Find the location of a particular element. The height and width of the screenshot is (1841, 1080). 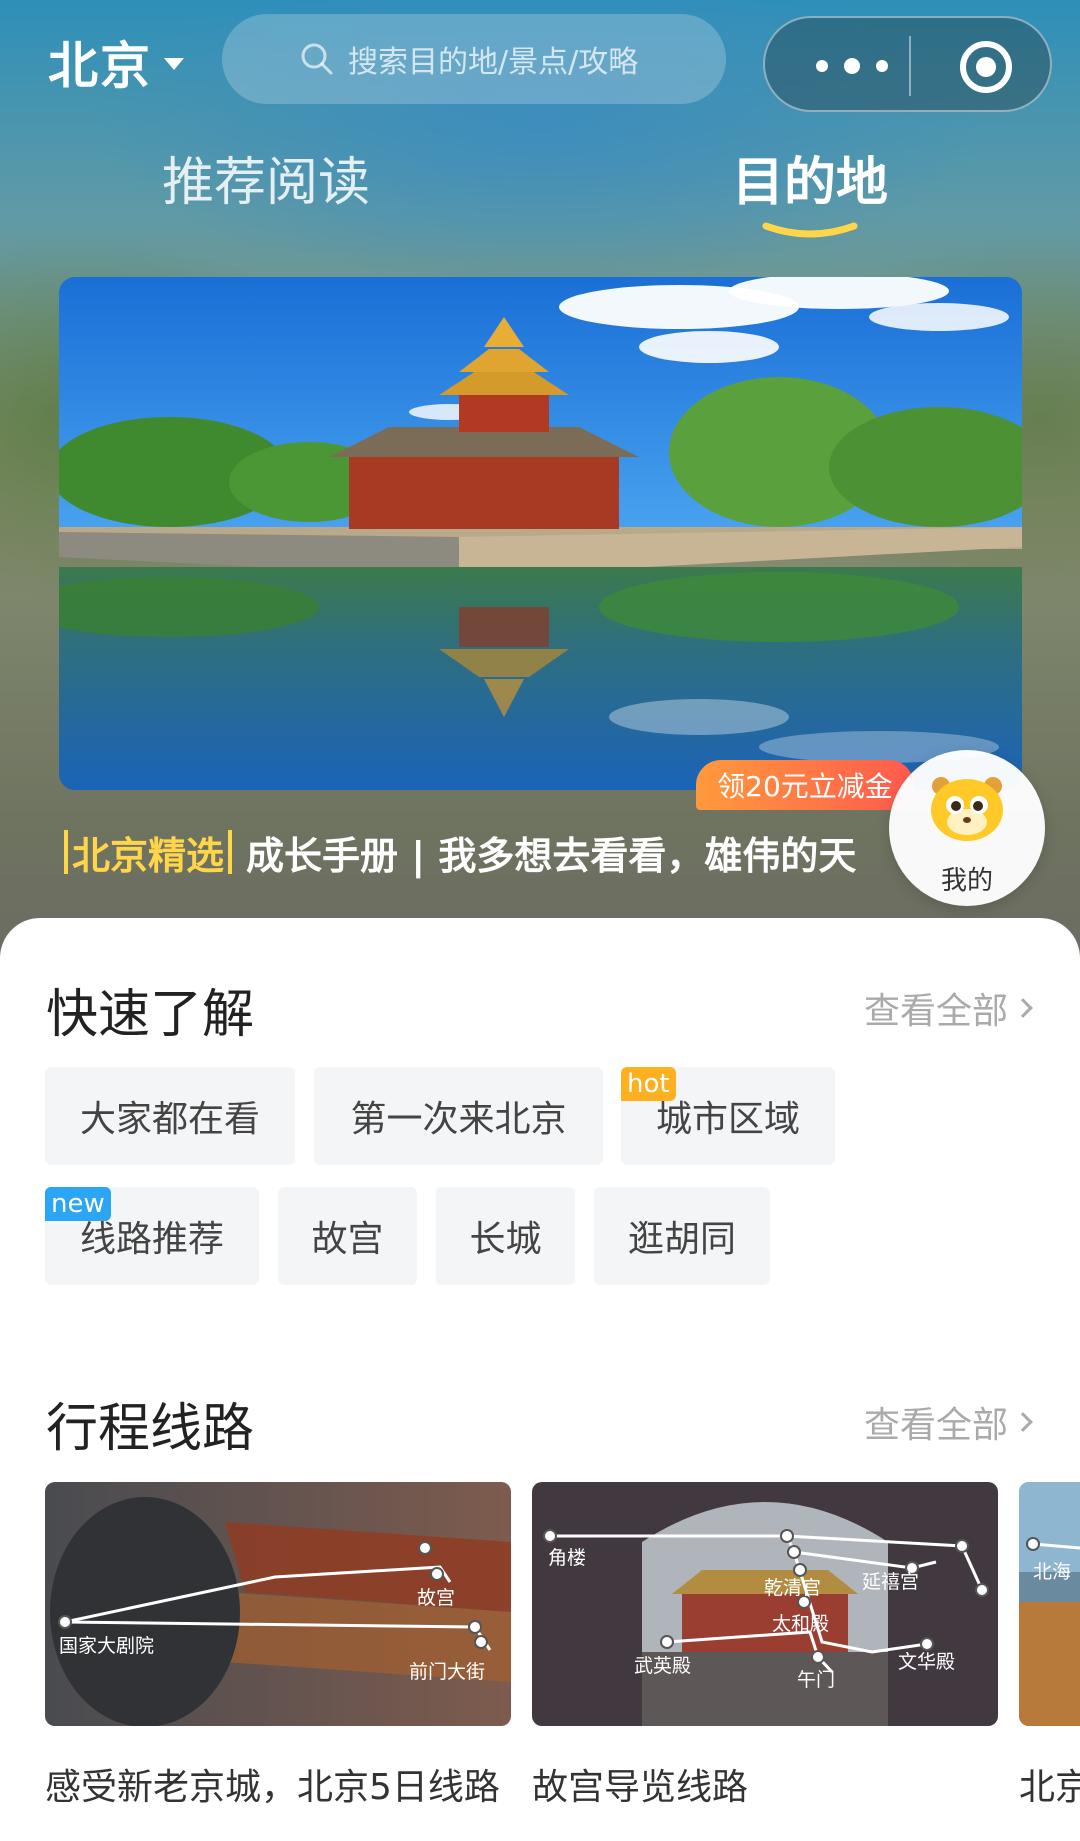

close-target-icon is located at coordinates (986, 67).